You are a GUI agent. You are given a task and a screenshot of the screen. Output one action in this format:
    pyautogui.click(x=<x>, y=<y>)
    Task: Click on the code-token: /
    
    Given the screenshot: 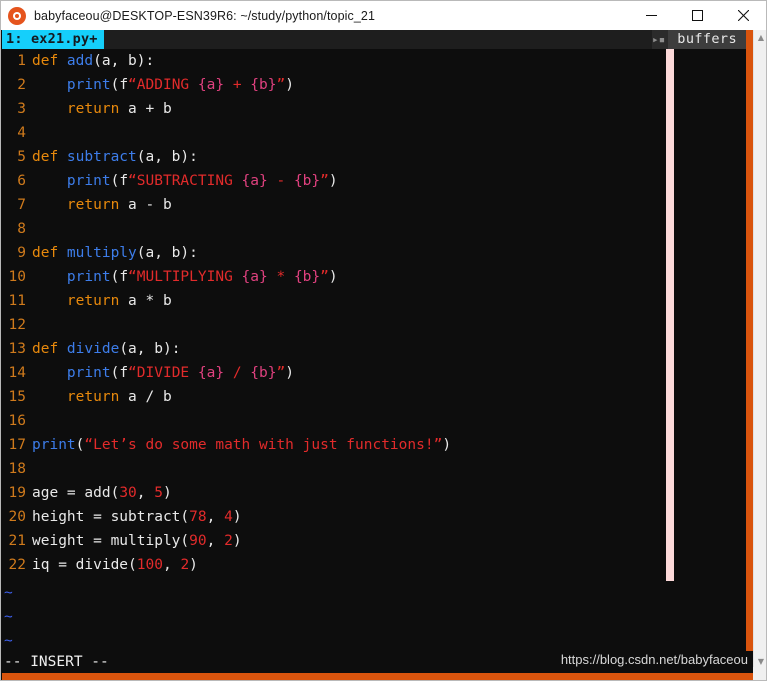 What is the action you would take?
    pyautogui.click(x=237, y=373)
    